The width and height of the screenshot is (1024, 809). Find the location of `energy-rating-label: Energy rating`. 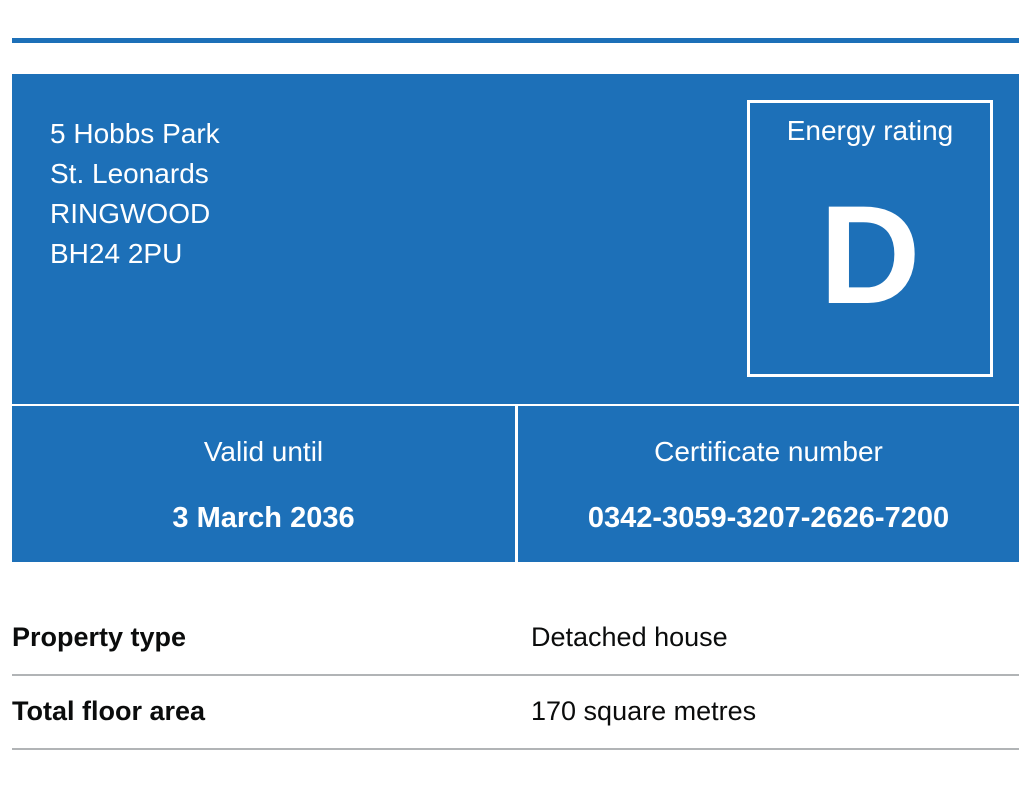

energy-rating-label: Energy rating is located at coordinates (870, 130).